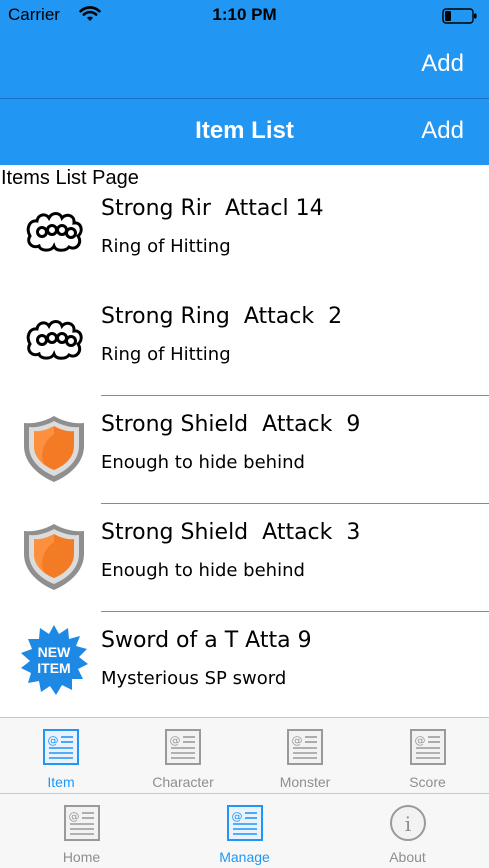 Image resolution: width=489 pixels, height=868 pixels. I want to click on item-title: Strong Shield Attack 3, so click(230, 532).